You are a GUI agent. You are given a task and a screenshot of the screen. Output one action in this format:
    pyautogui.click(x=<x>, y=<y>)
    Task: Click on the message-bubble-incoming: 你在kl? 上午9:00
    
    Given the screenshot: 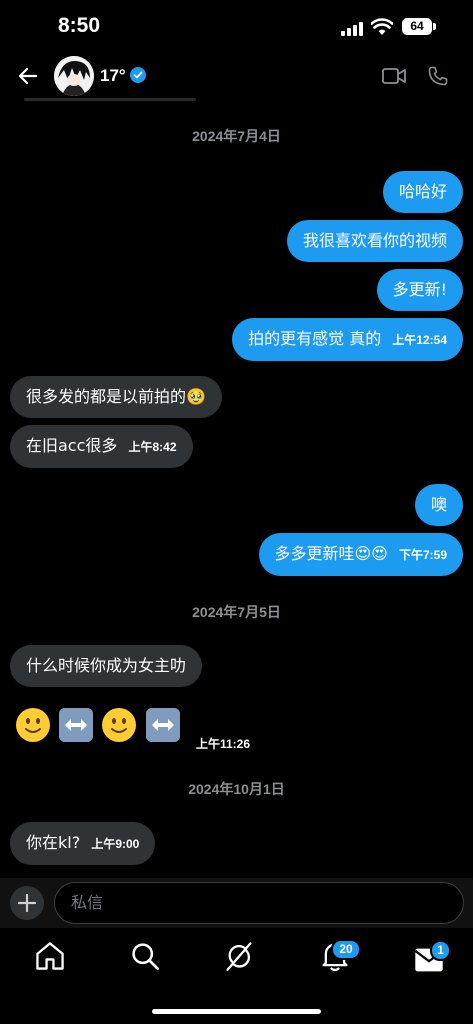 What is the action you would take?
    pyautogui.click(x=83, y=843)
    